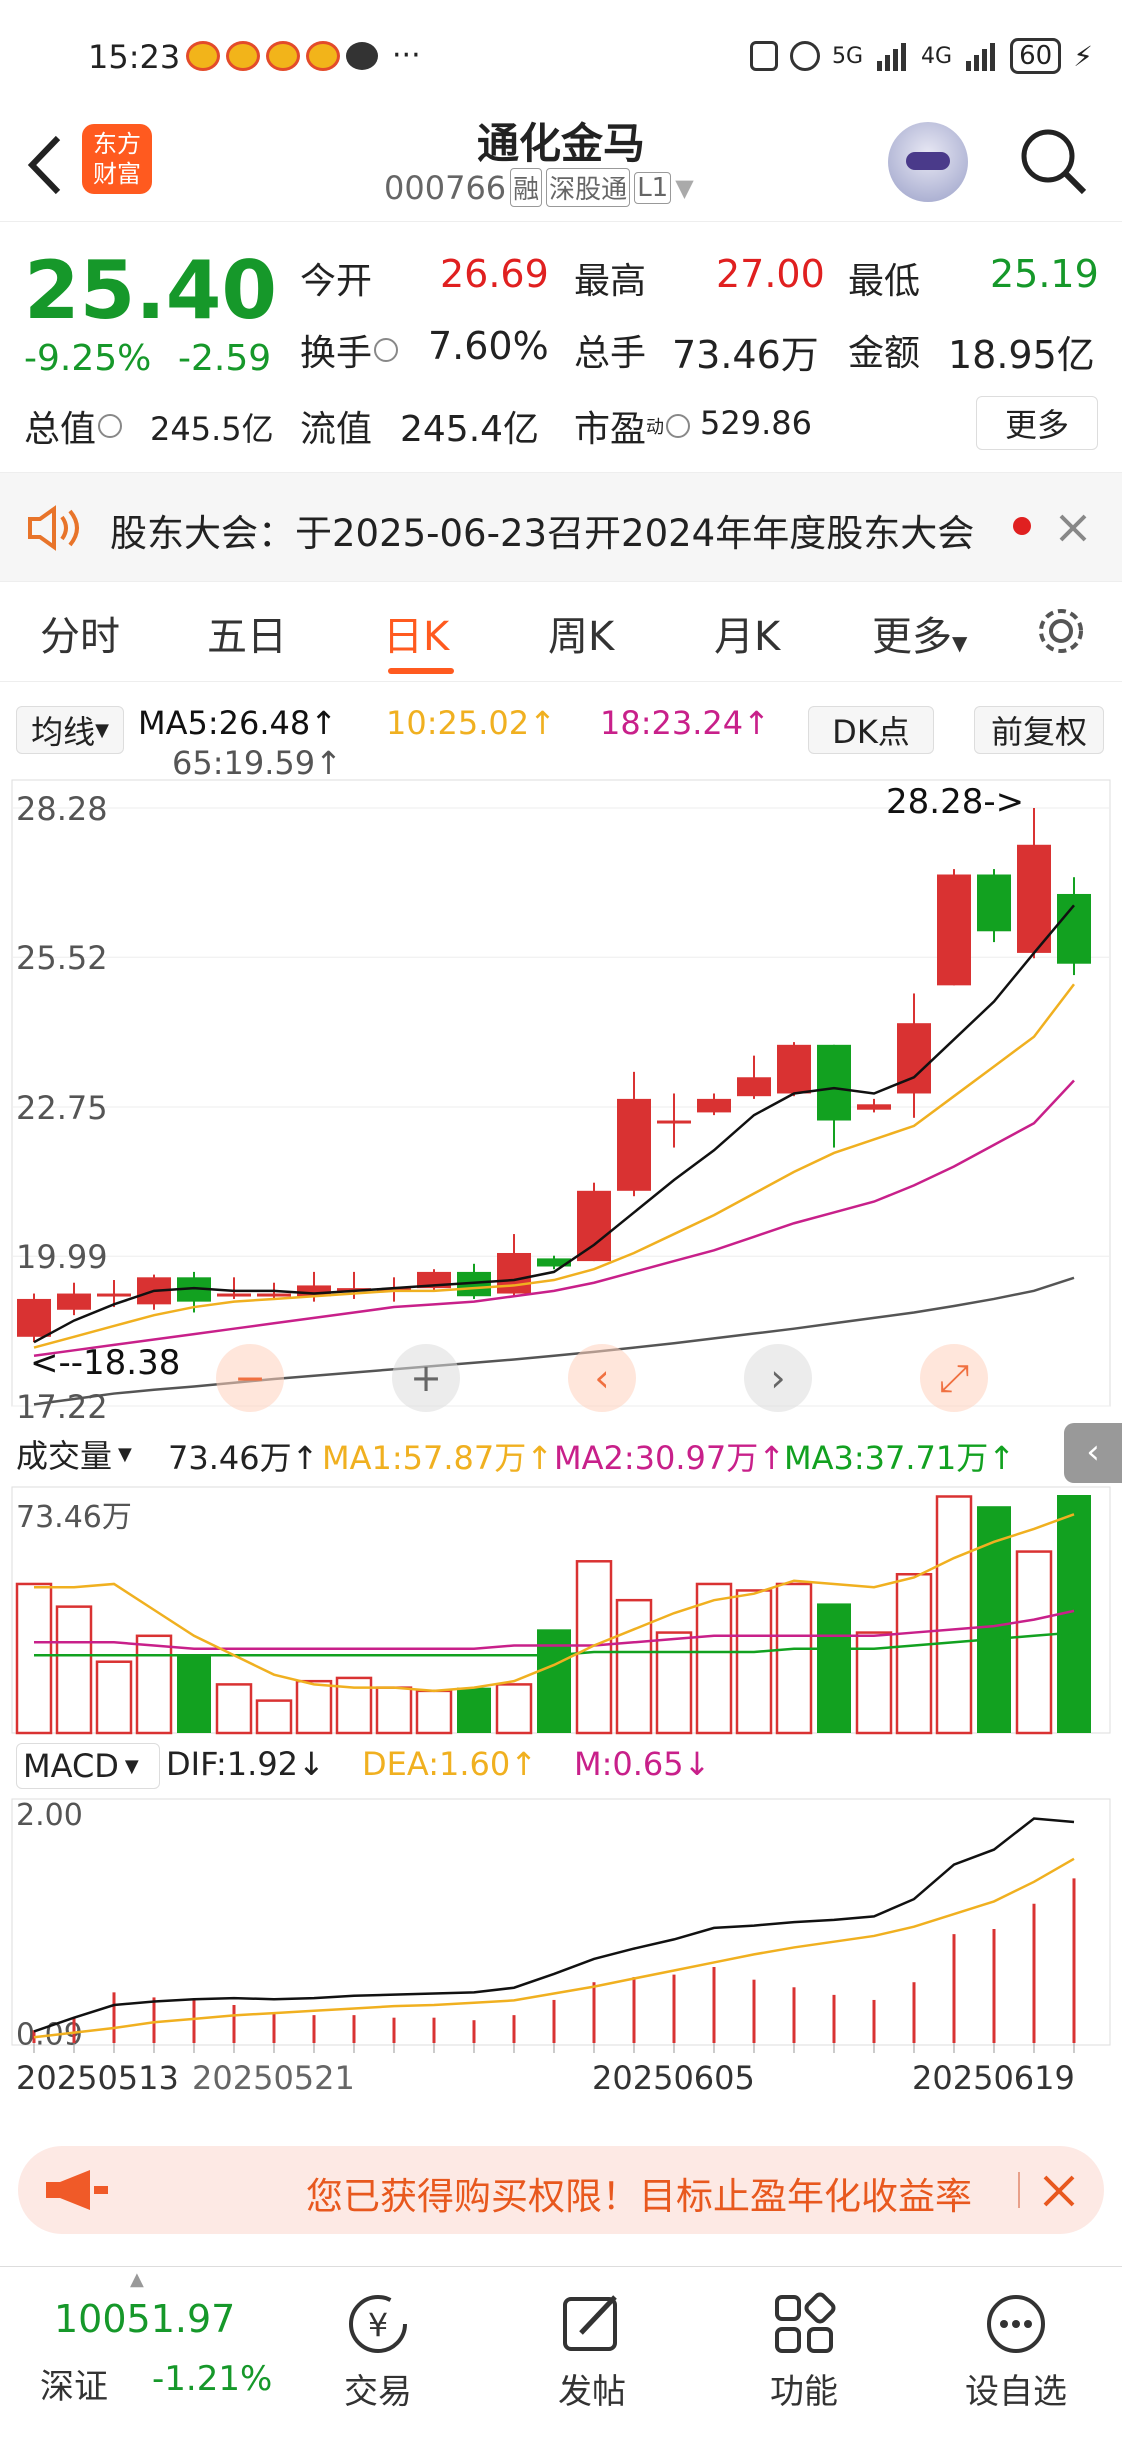 This screenshot has height=2443, width=1122. I want to click on tab-weekly-k: 周K, so click(581, 633).